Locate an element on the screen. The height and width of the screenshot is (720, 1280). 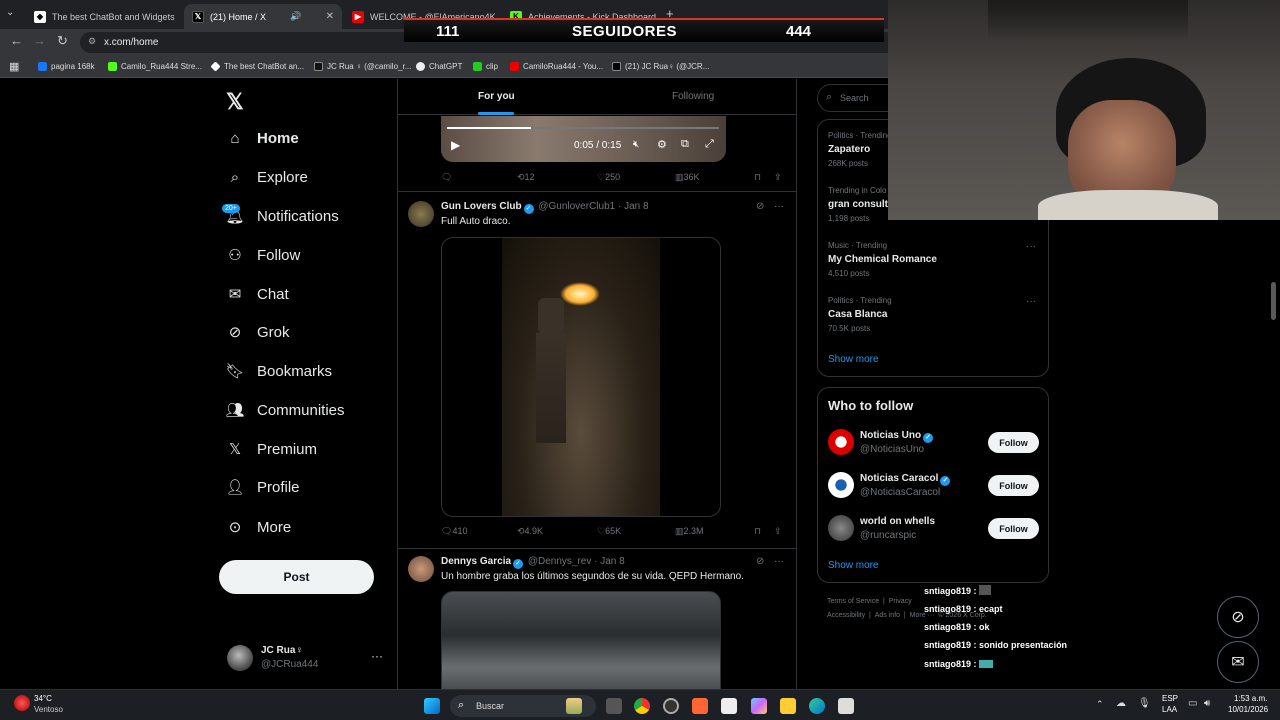
display-icon: ▭ is located at coordinates (1192, 703).